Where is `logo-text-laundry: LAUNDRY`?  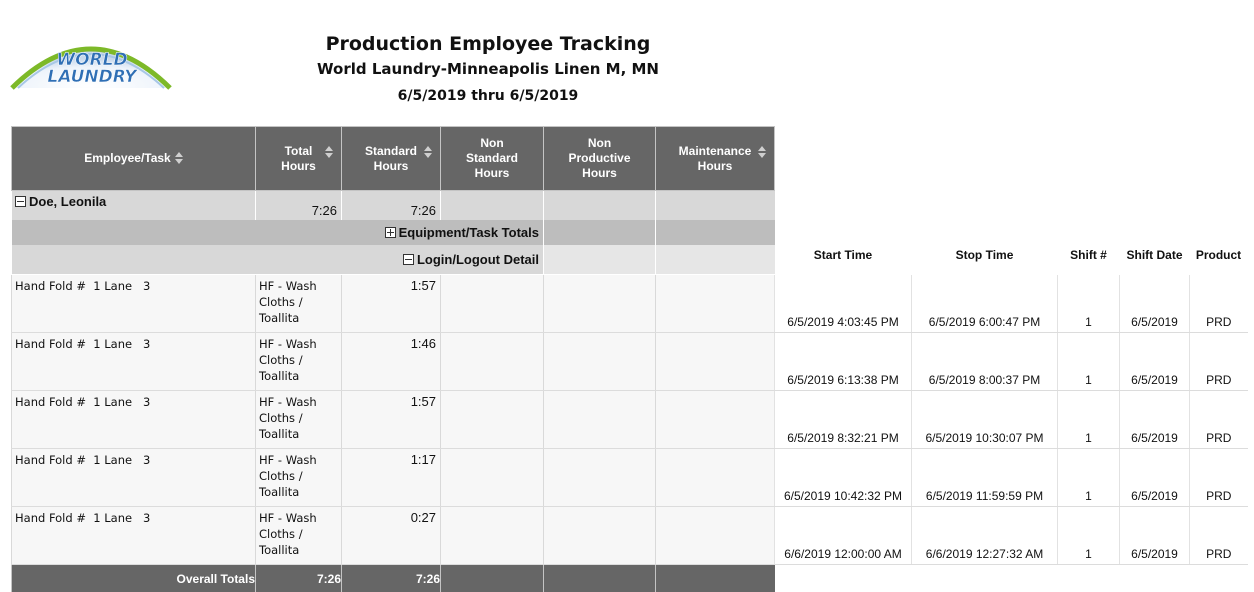
logo-text-laundry: LAUNDRY is located at coordinates (92, 77).